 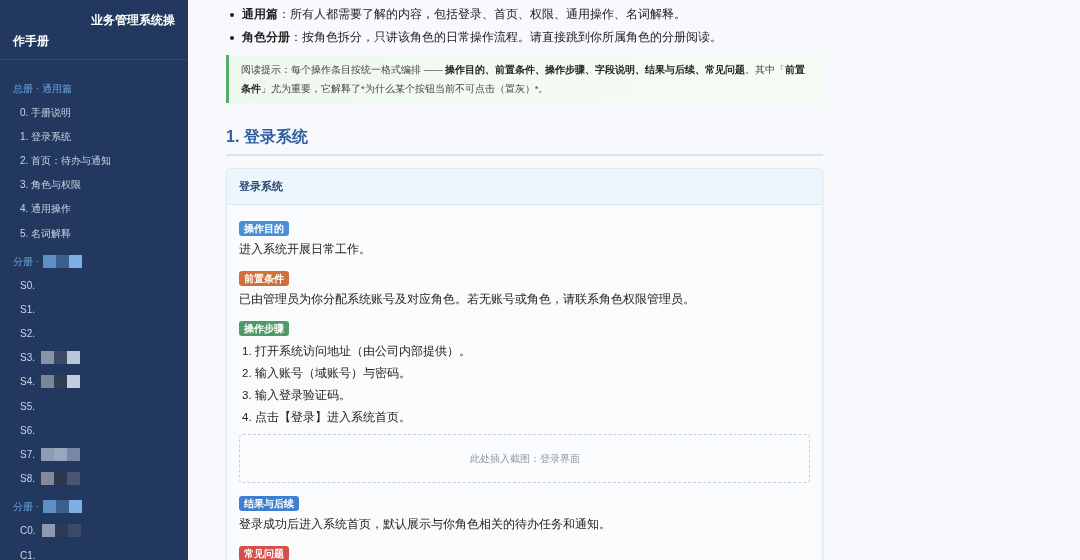 What do you see at coordinates (524, 140) in the screenshot?
I see `section-heading: 1. 登录系统` at bounding box center [524, 140].